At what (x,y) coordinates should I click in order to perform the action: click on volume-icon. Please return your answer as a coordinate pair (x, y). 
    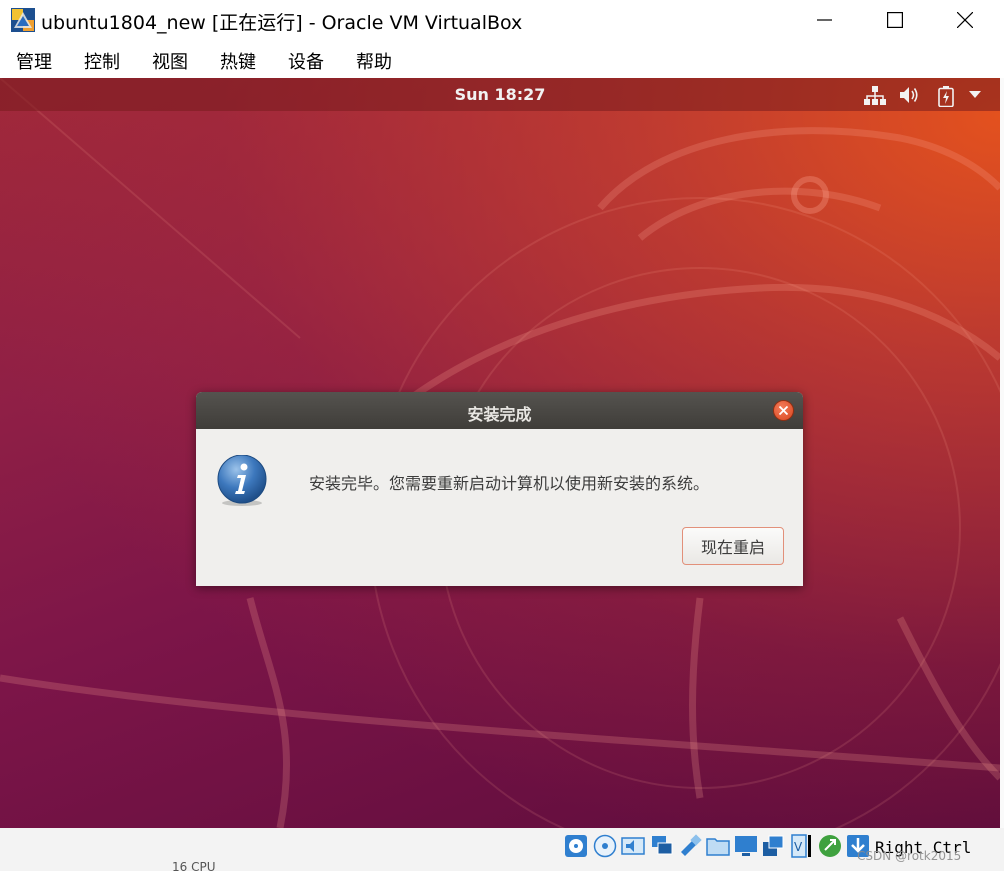
    Looking at the image, I should click on (910, 95).